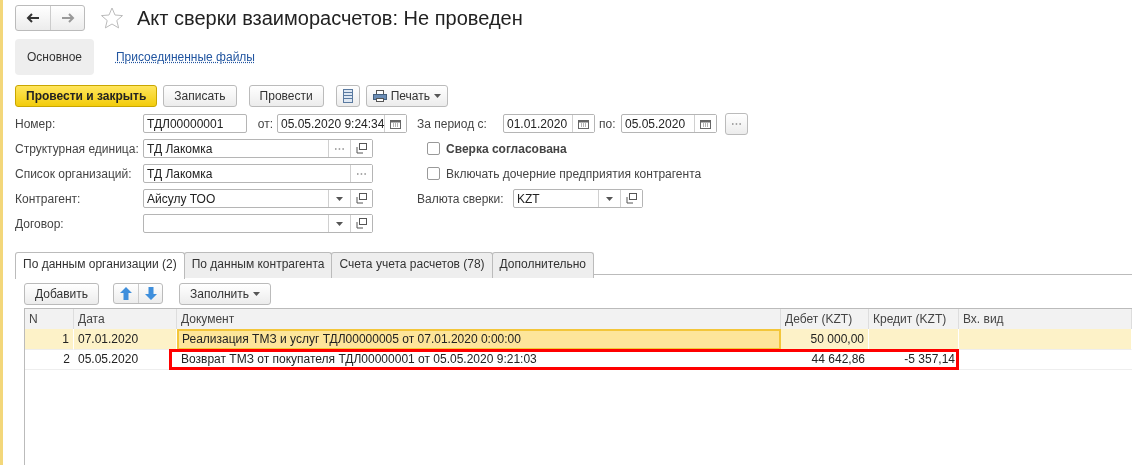 The width and height of the screenshot is (1132, 465). I want to click on field-label: Список организаций:, so click(74, 173).